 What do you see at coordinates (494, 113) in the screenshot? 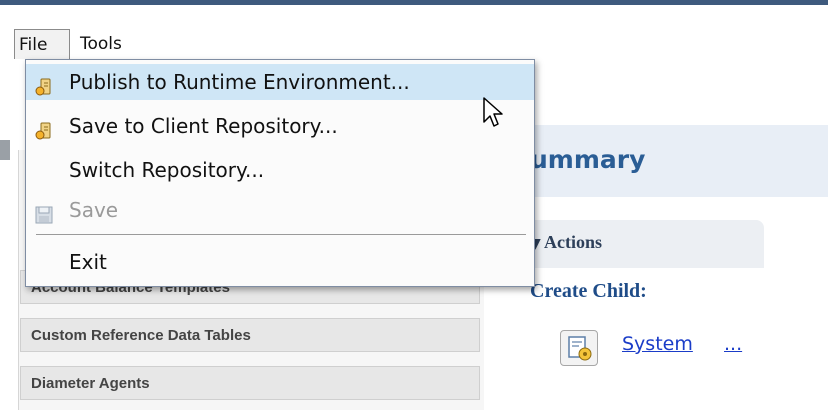
I see `mouse-cursor-icon` at bounding box center [494, 113].